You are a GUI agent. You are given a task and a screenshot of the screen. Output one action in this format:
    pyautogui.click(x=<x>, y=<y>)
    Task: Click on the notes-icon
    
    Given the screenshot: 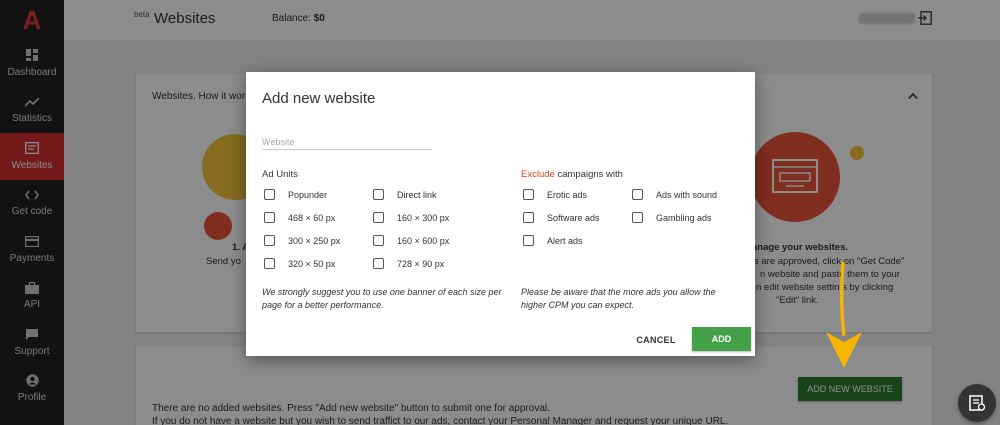 What is the action you would take?
    pyautogui.click(x=977, y=403)
    